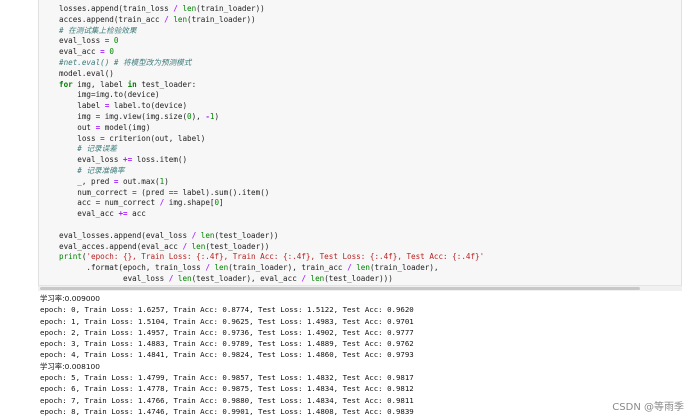 The width and height of the screenshot is (692, 418). Describe the element at coordinates (271, 203) in the screenshot. I see `code-line: acc = num_correct / img.shape[0]` at that location.